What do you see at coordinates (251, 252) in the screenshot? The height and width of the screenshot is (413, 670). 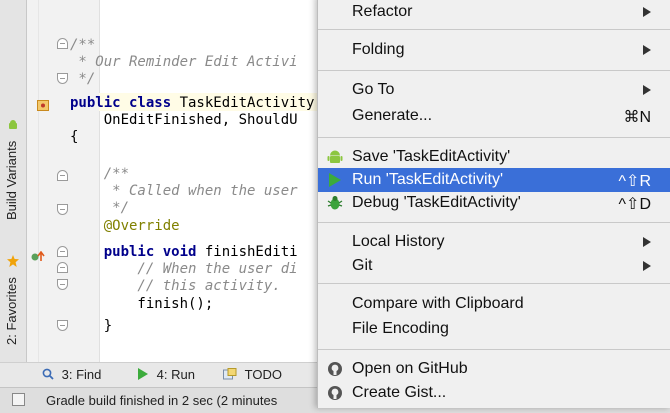 I see `code-token: finishEditi` at bounding box center [251, 252].